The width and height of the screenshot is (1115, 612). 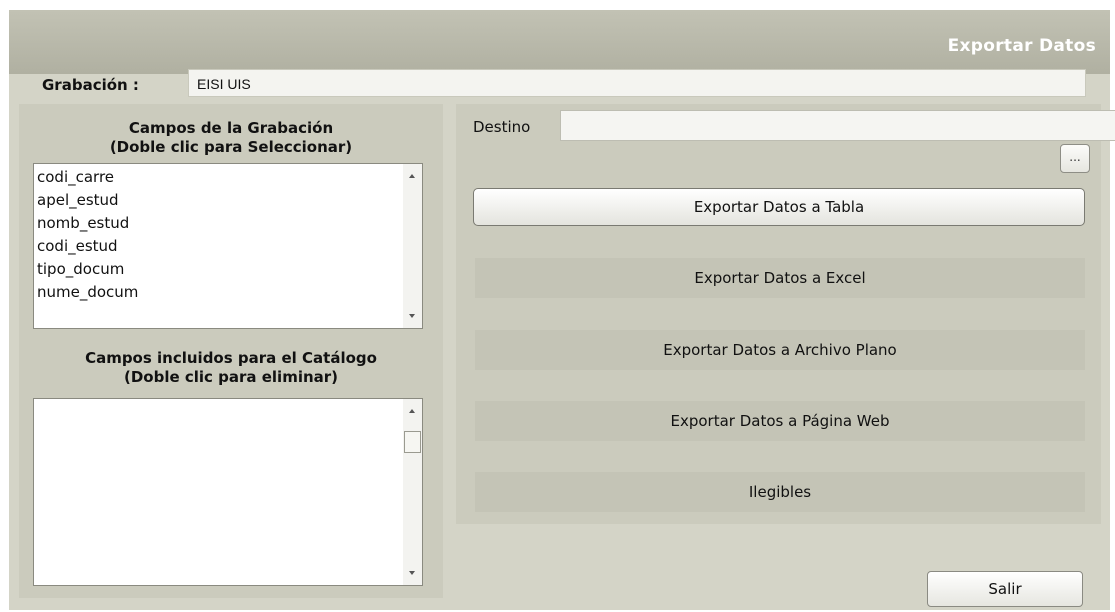 I want to click on catalog-fields-list, so click(x=228, y=492).